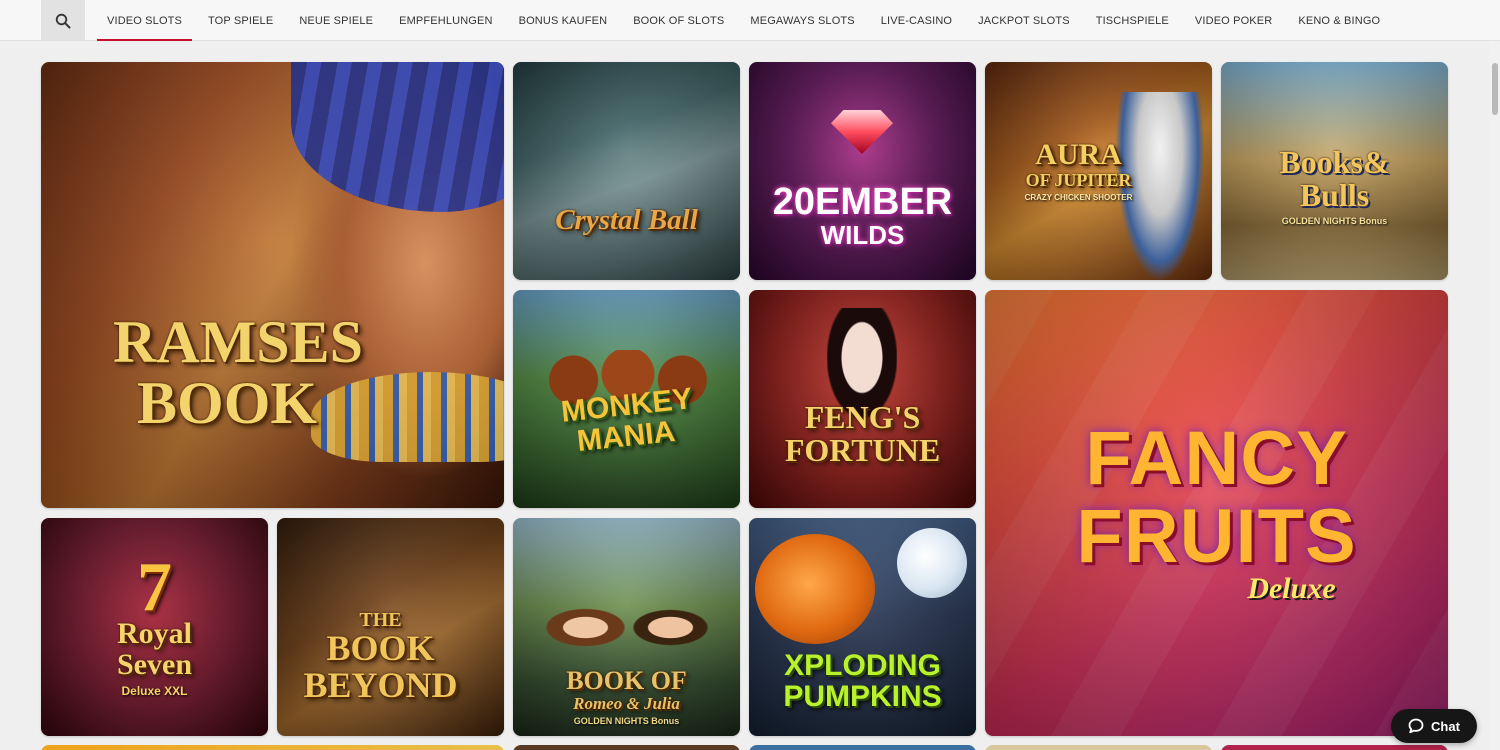 The image size is (1500, 750). Describe the element at coordinates (1291, 588) in the screenshot. I see `game-subtitle: Deluxe` at that location.